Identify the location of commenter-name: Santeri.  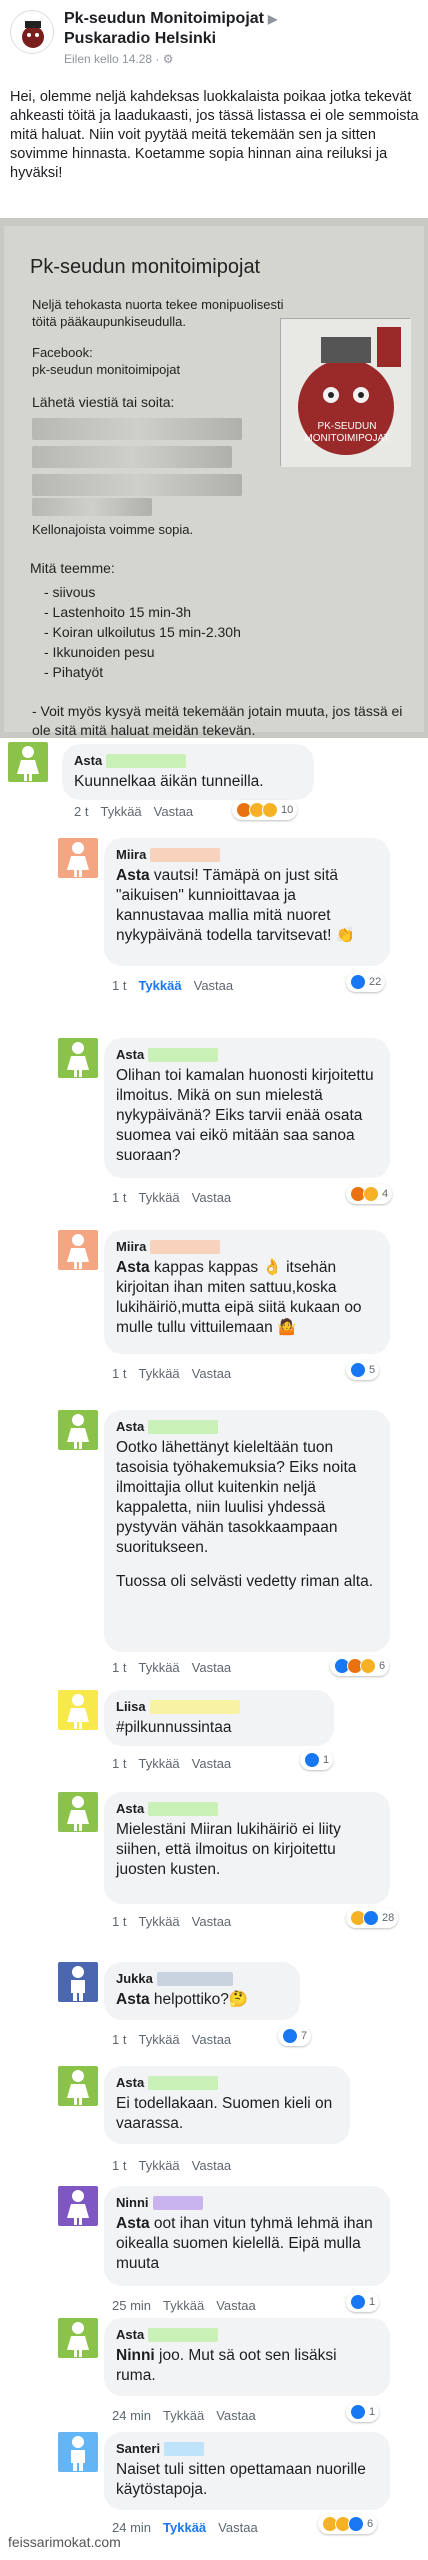
(138, 2448).